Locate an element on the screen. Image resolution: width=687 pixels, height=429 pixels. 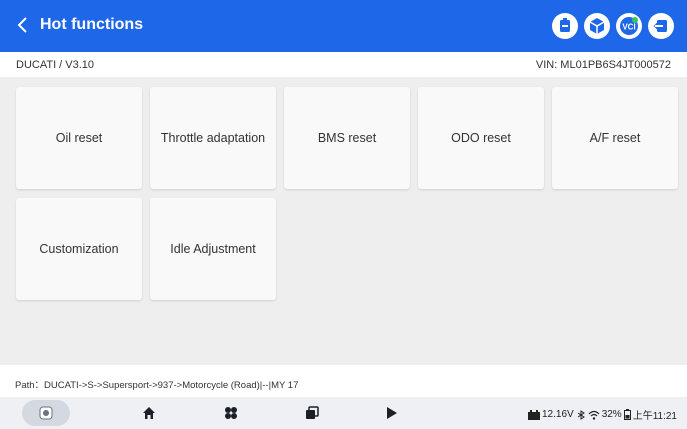
home-icon is located at coordinates (149, 413).